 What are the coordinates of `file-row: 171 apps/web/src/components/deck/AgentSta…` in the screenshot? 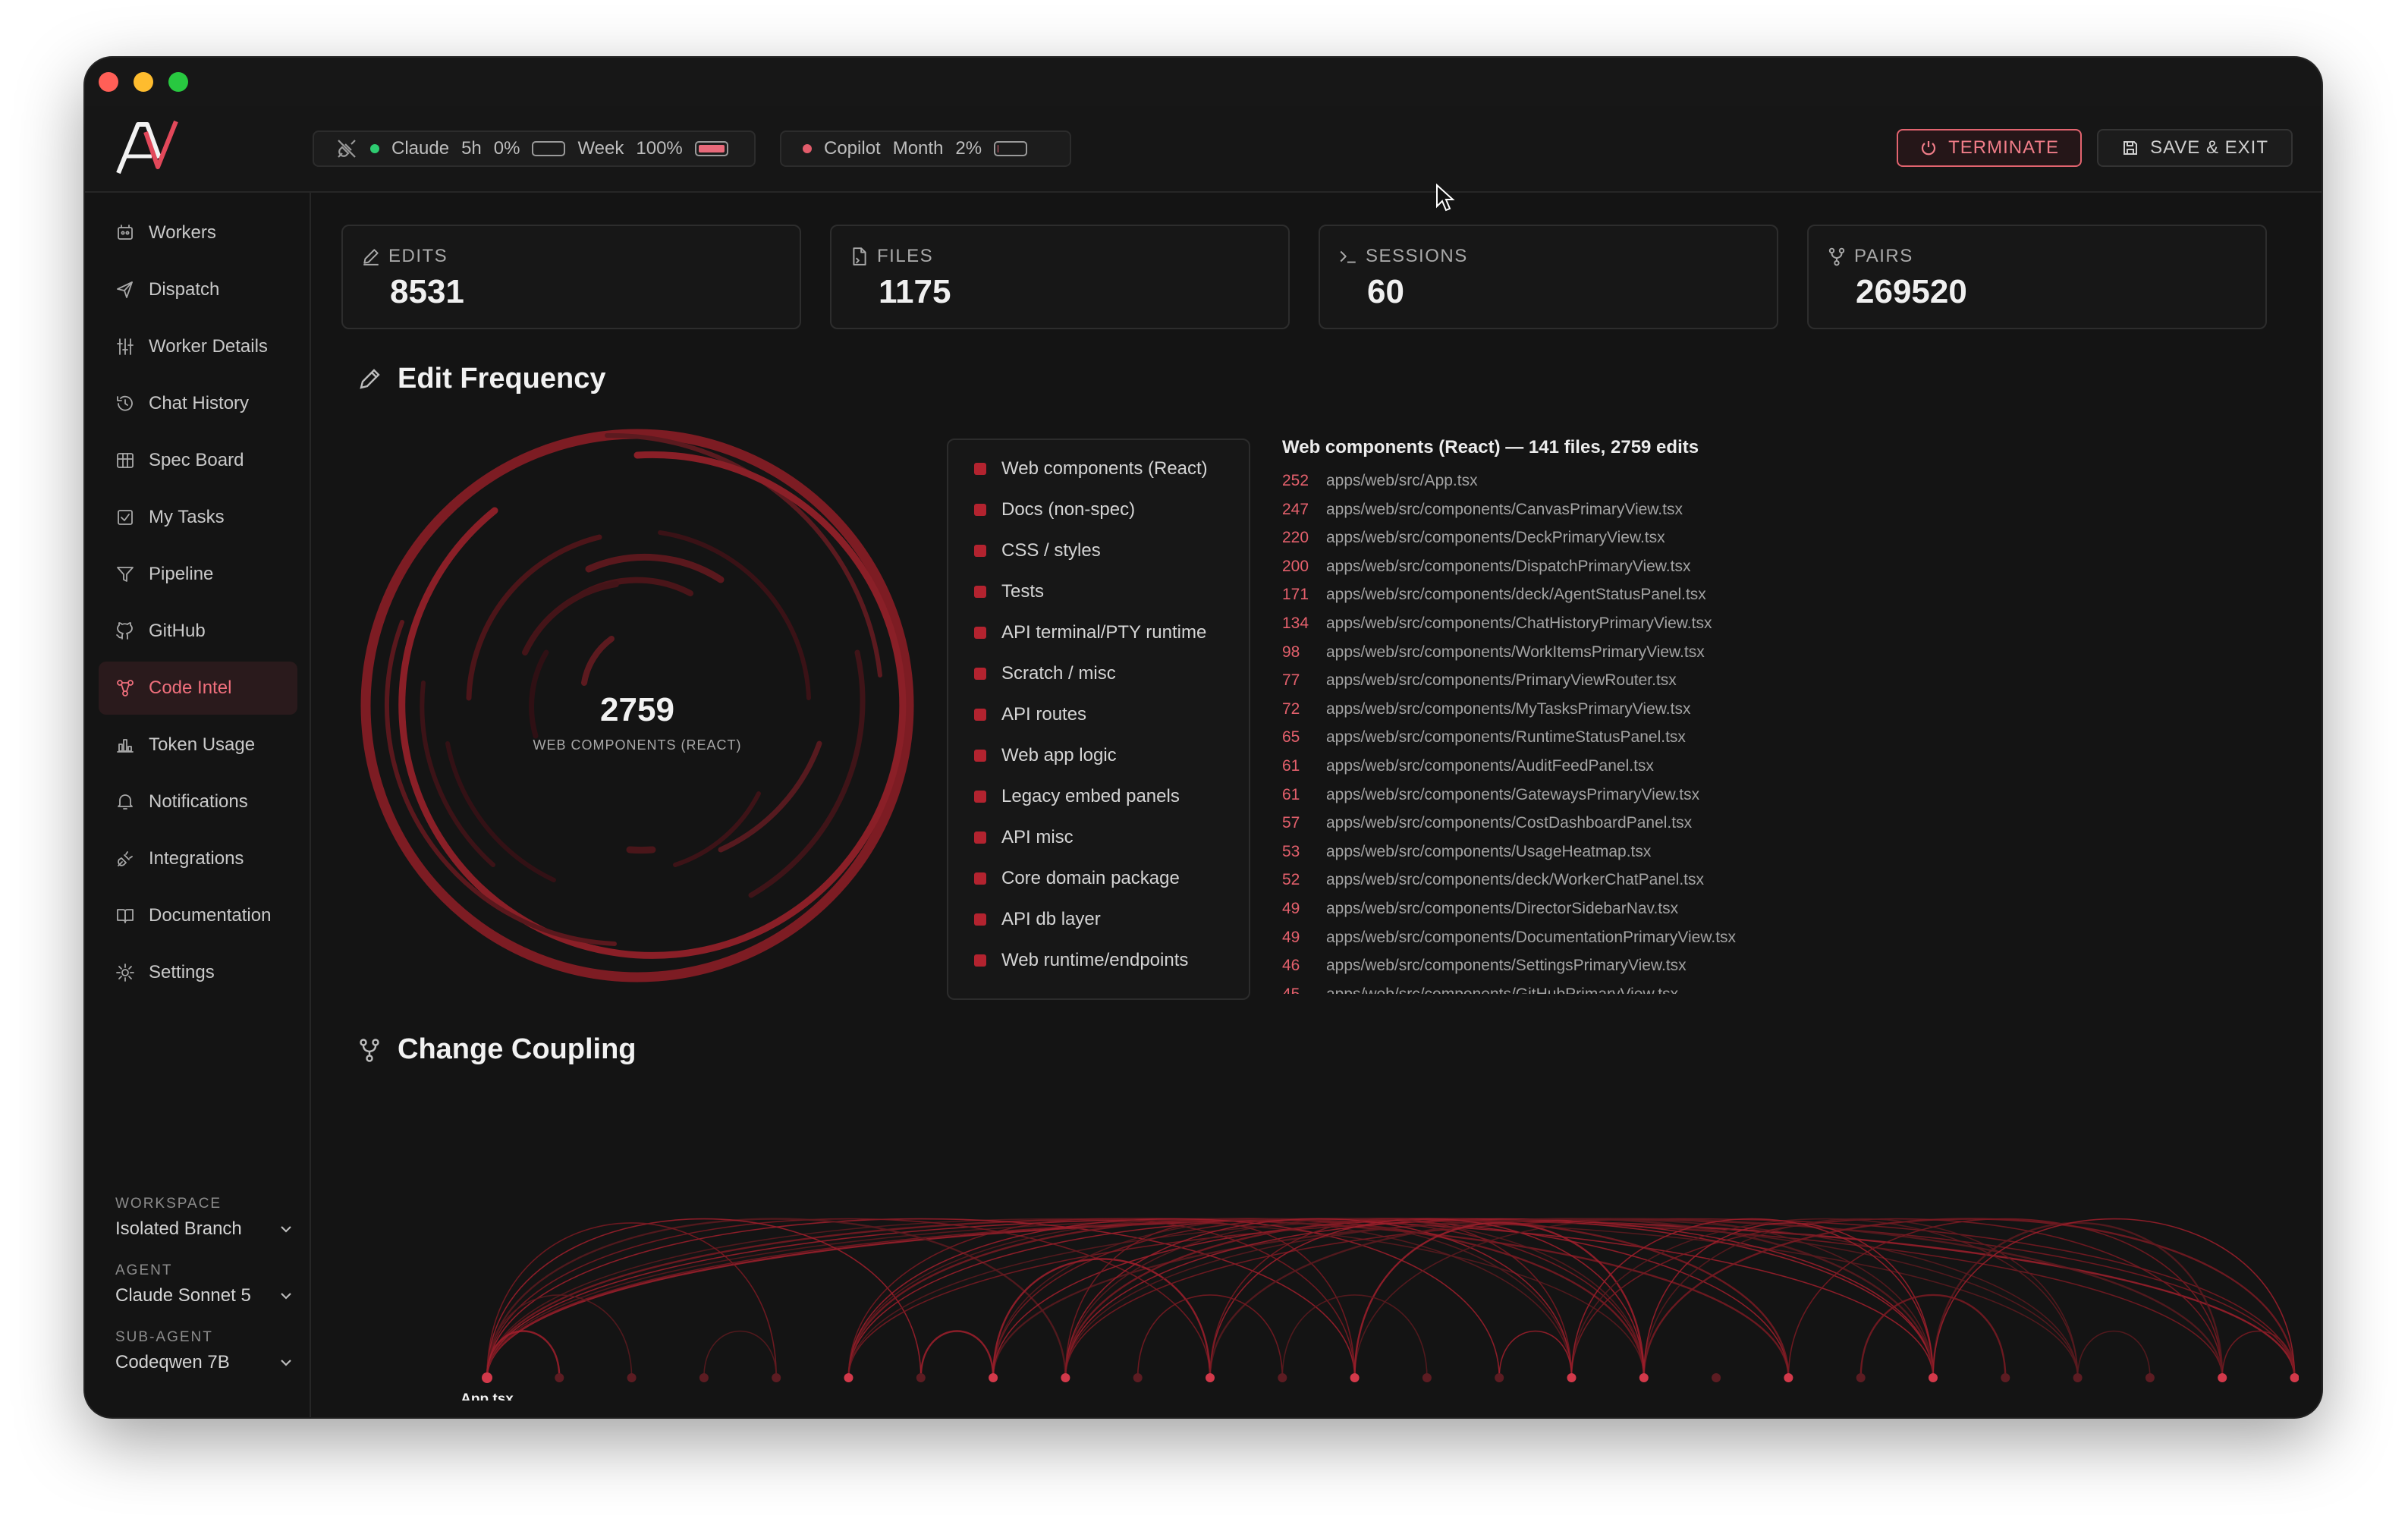 It's located at (1494, 595).